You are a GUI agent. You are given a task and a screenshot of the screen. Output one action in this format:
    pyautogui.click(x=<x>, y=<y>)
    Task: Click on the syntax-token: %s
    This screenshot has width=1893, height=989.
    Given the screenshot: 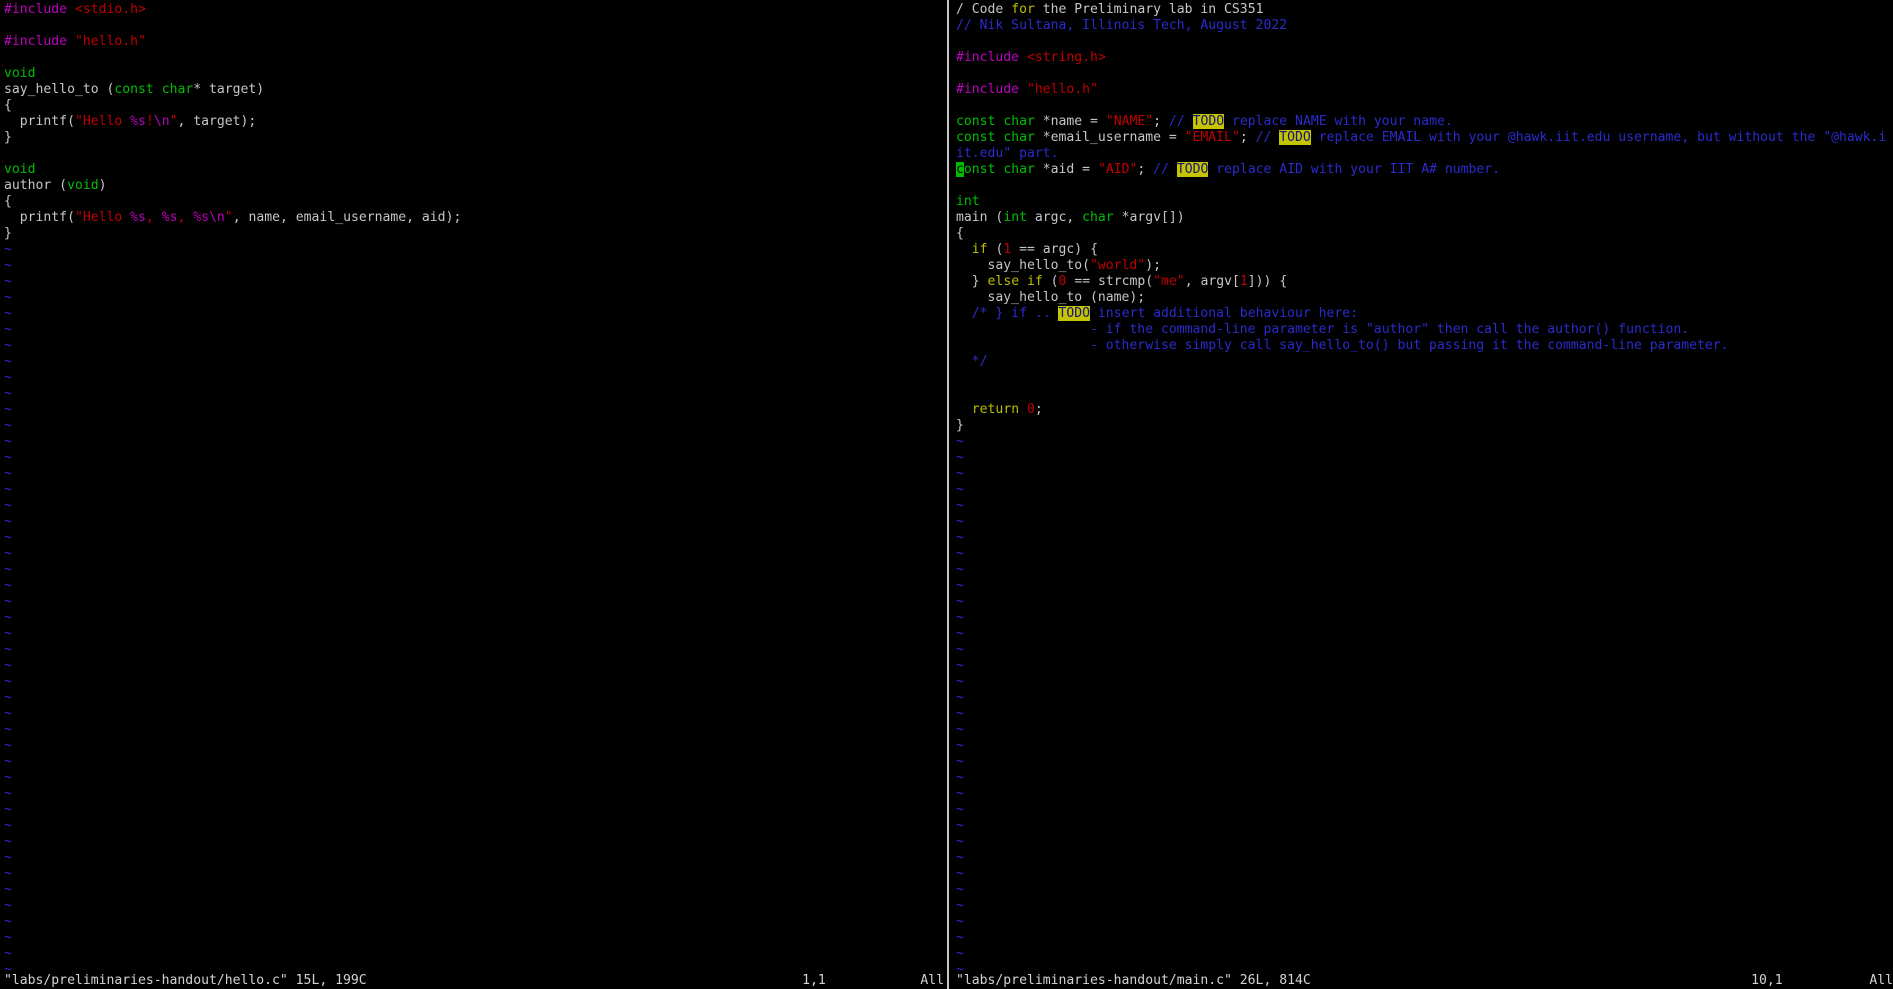 What is the action you would take?
    pyautogui.click(x=138, y=121)
    